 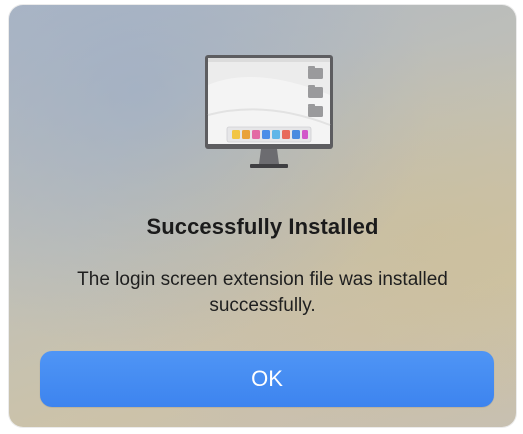 I want to click on ok-button-label: OK, so click(x=267, y=378).